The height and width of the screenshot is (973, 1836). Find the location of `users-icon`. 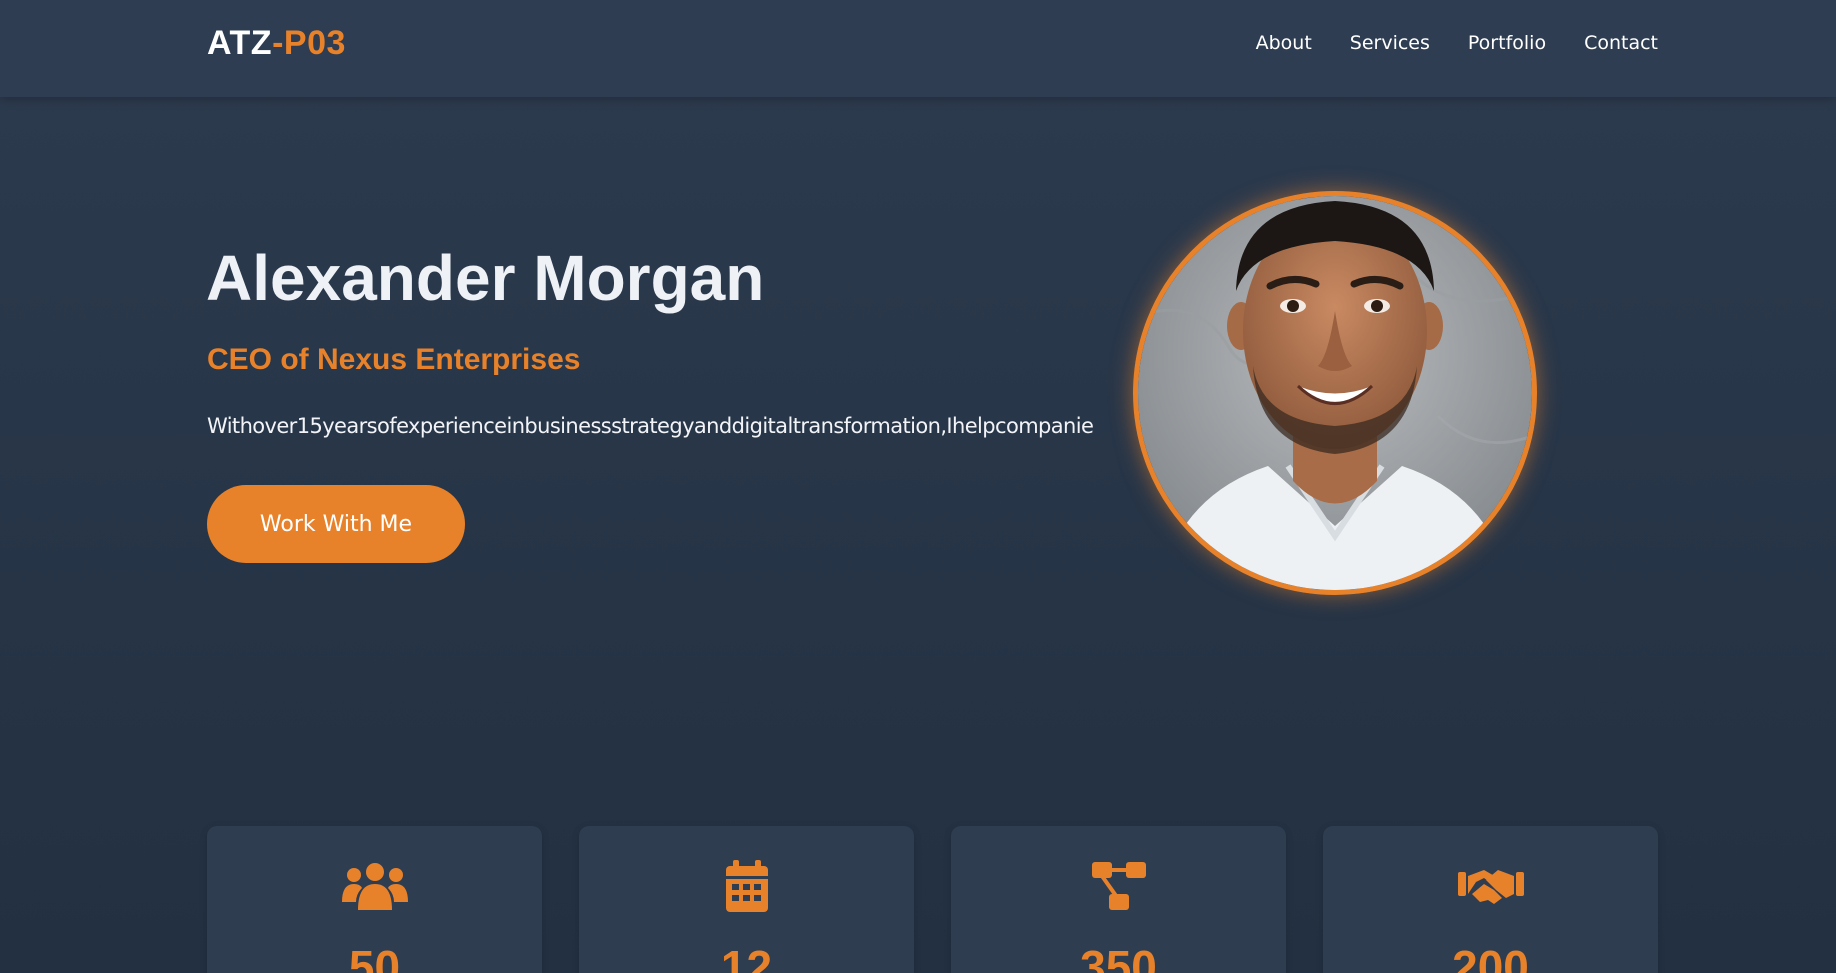

users-icon is located at coordinates (374, 886).